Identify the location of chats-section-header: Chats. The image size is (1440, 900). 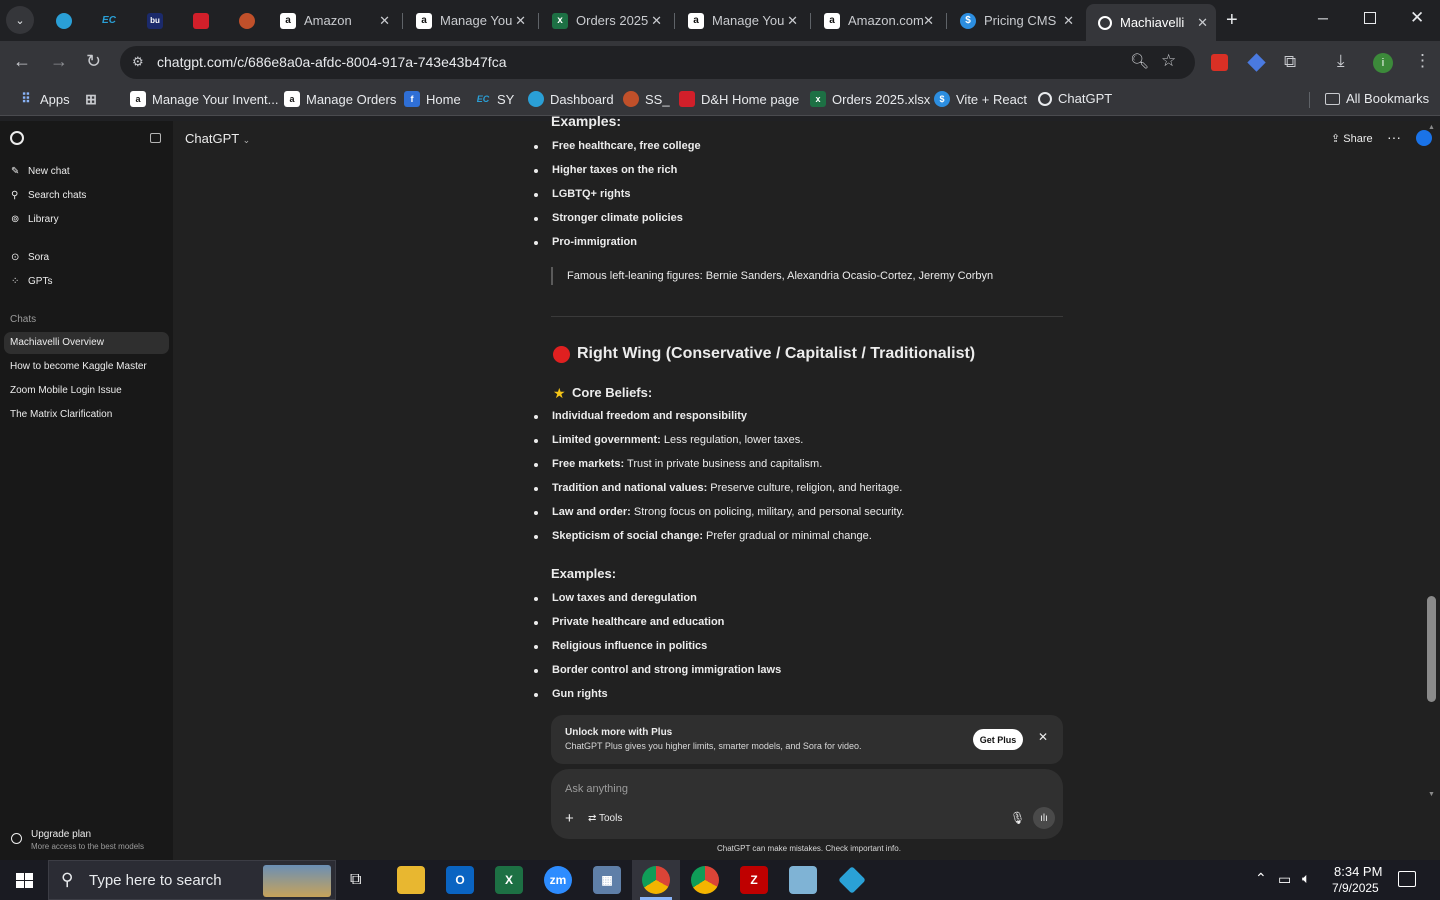
(23, 319).